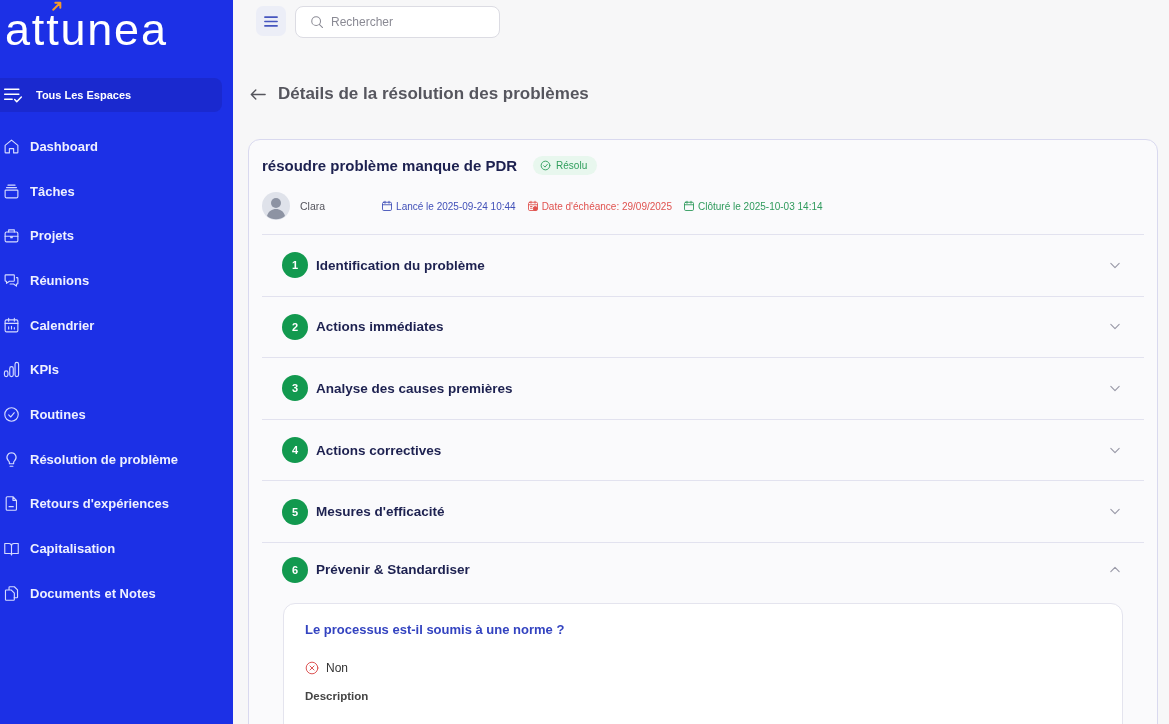  I want to click on date-text: Lancé le 2025-09-24 10:44, so click(456, 206).